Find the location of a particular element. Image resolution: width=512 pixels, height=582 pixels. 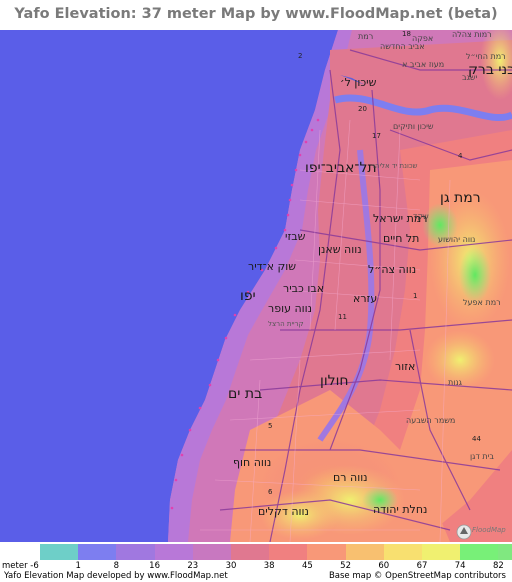

label-neve-ram: נווה רם is located at coordinates (350, 477).